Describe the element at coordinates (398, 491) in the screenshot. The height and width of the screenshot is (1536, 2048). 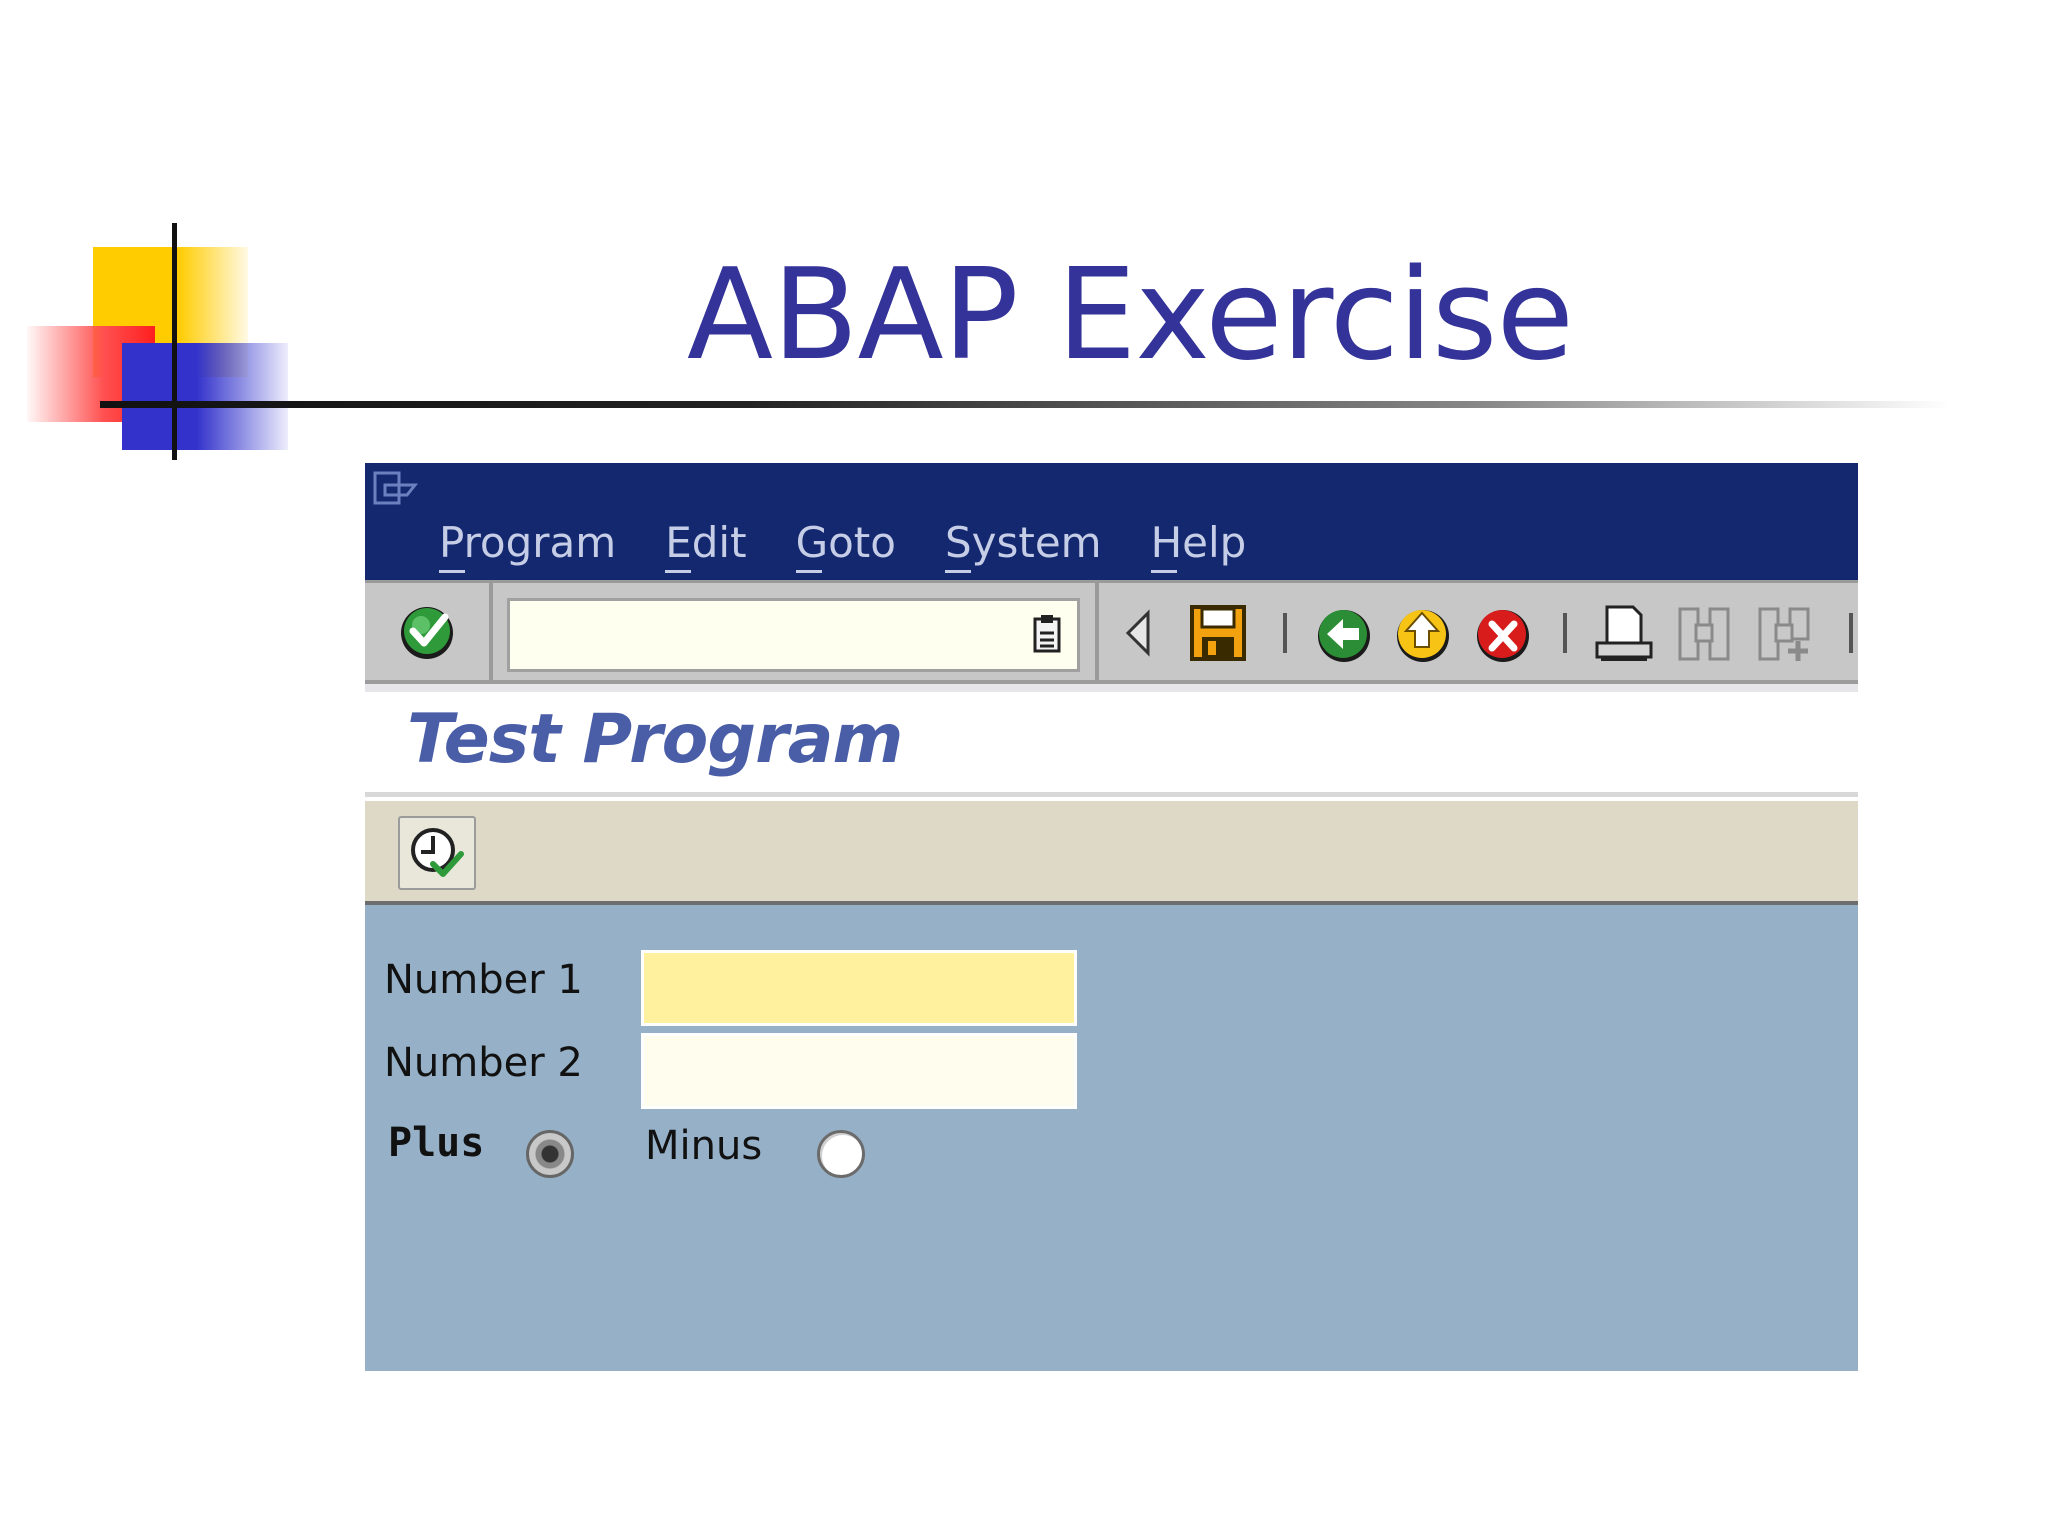
I see `window-menu-icon` at that location.